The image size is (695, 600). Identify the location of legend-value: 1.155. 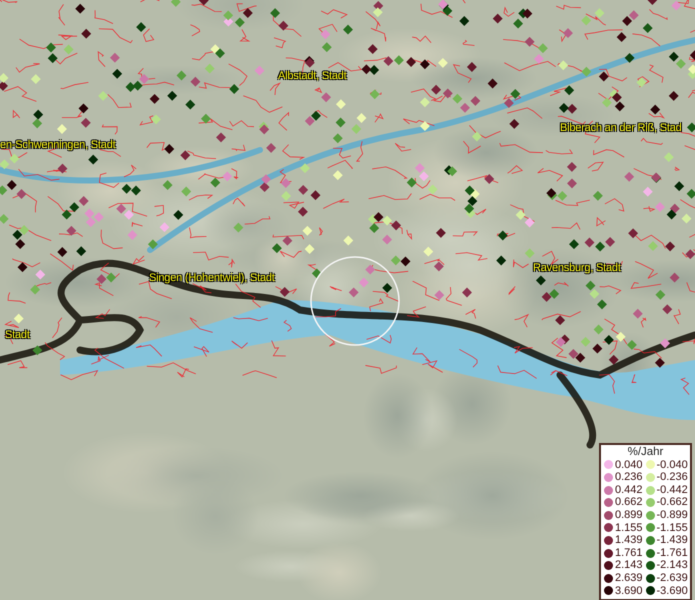
(629, 528).